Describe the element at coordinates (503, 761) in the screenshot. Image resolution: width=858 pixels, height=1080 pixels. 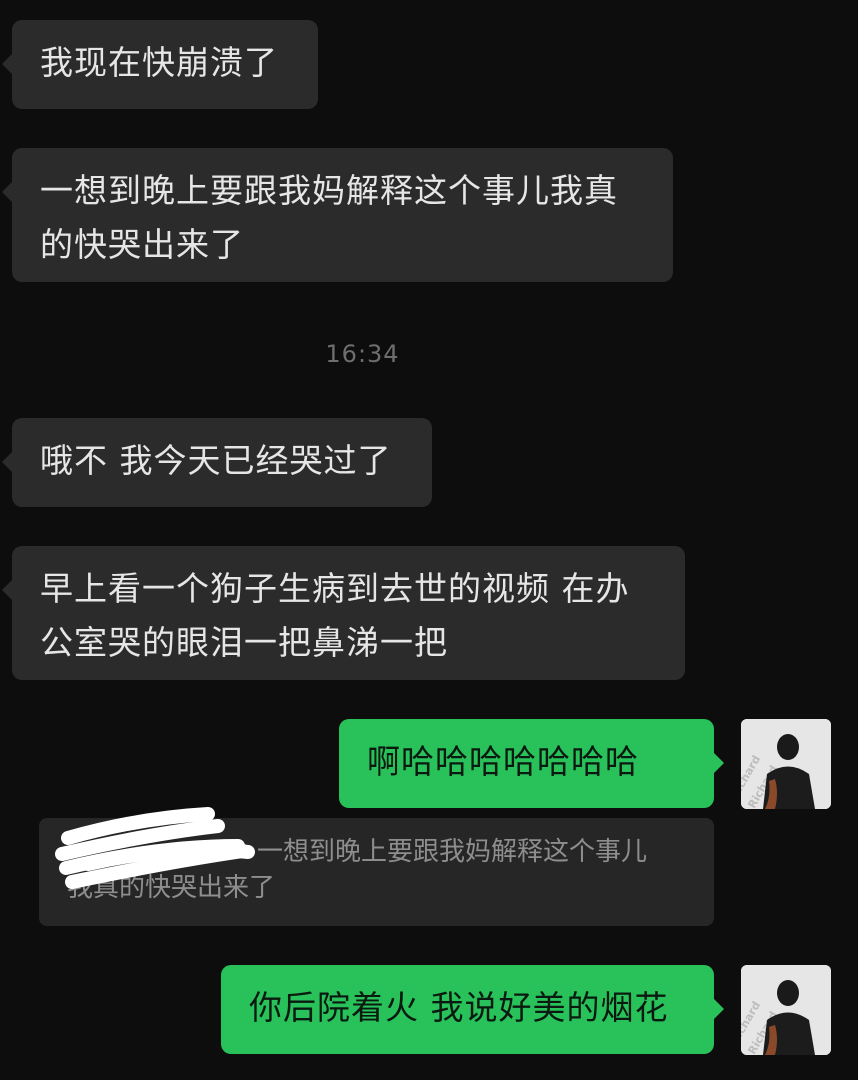
I see `message-text: 啊哈哈哈哈哈哈哈` at that location.